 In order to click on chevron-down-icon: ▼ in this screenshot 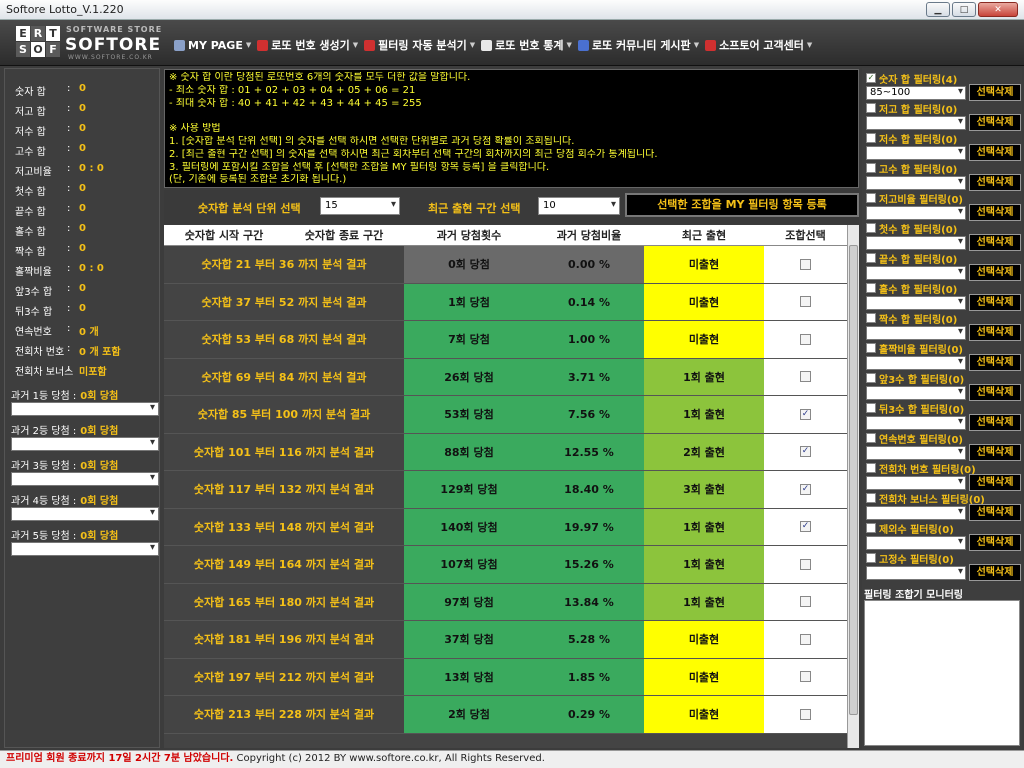, I will do `click(569, 45)`.